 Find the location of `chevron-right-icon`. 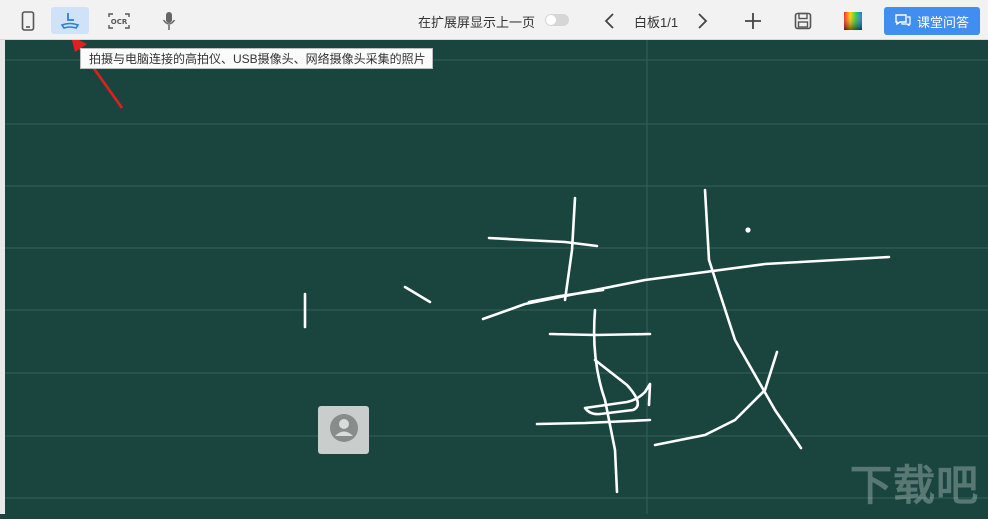

chevron-right-icon is located at coordinates (703, 21).